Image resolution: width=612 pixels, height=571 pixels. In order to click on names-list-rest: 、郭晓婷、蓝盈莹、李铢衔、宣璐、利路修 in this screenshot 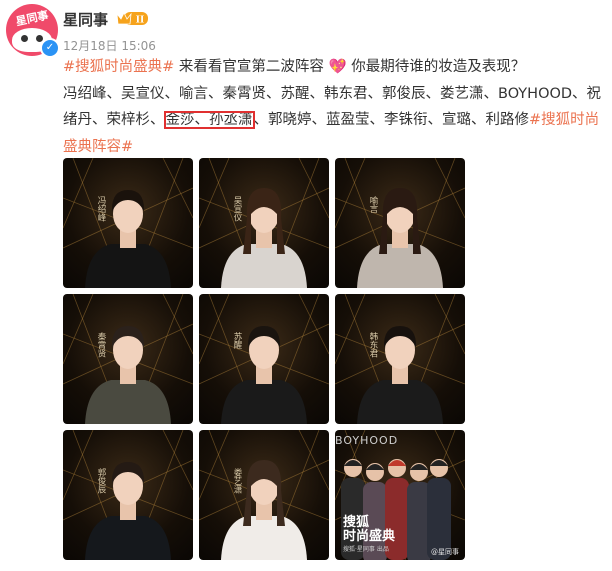, I will do `click(391, 120)`.